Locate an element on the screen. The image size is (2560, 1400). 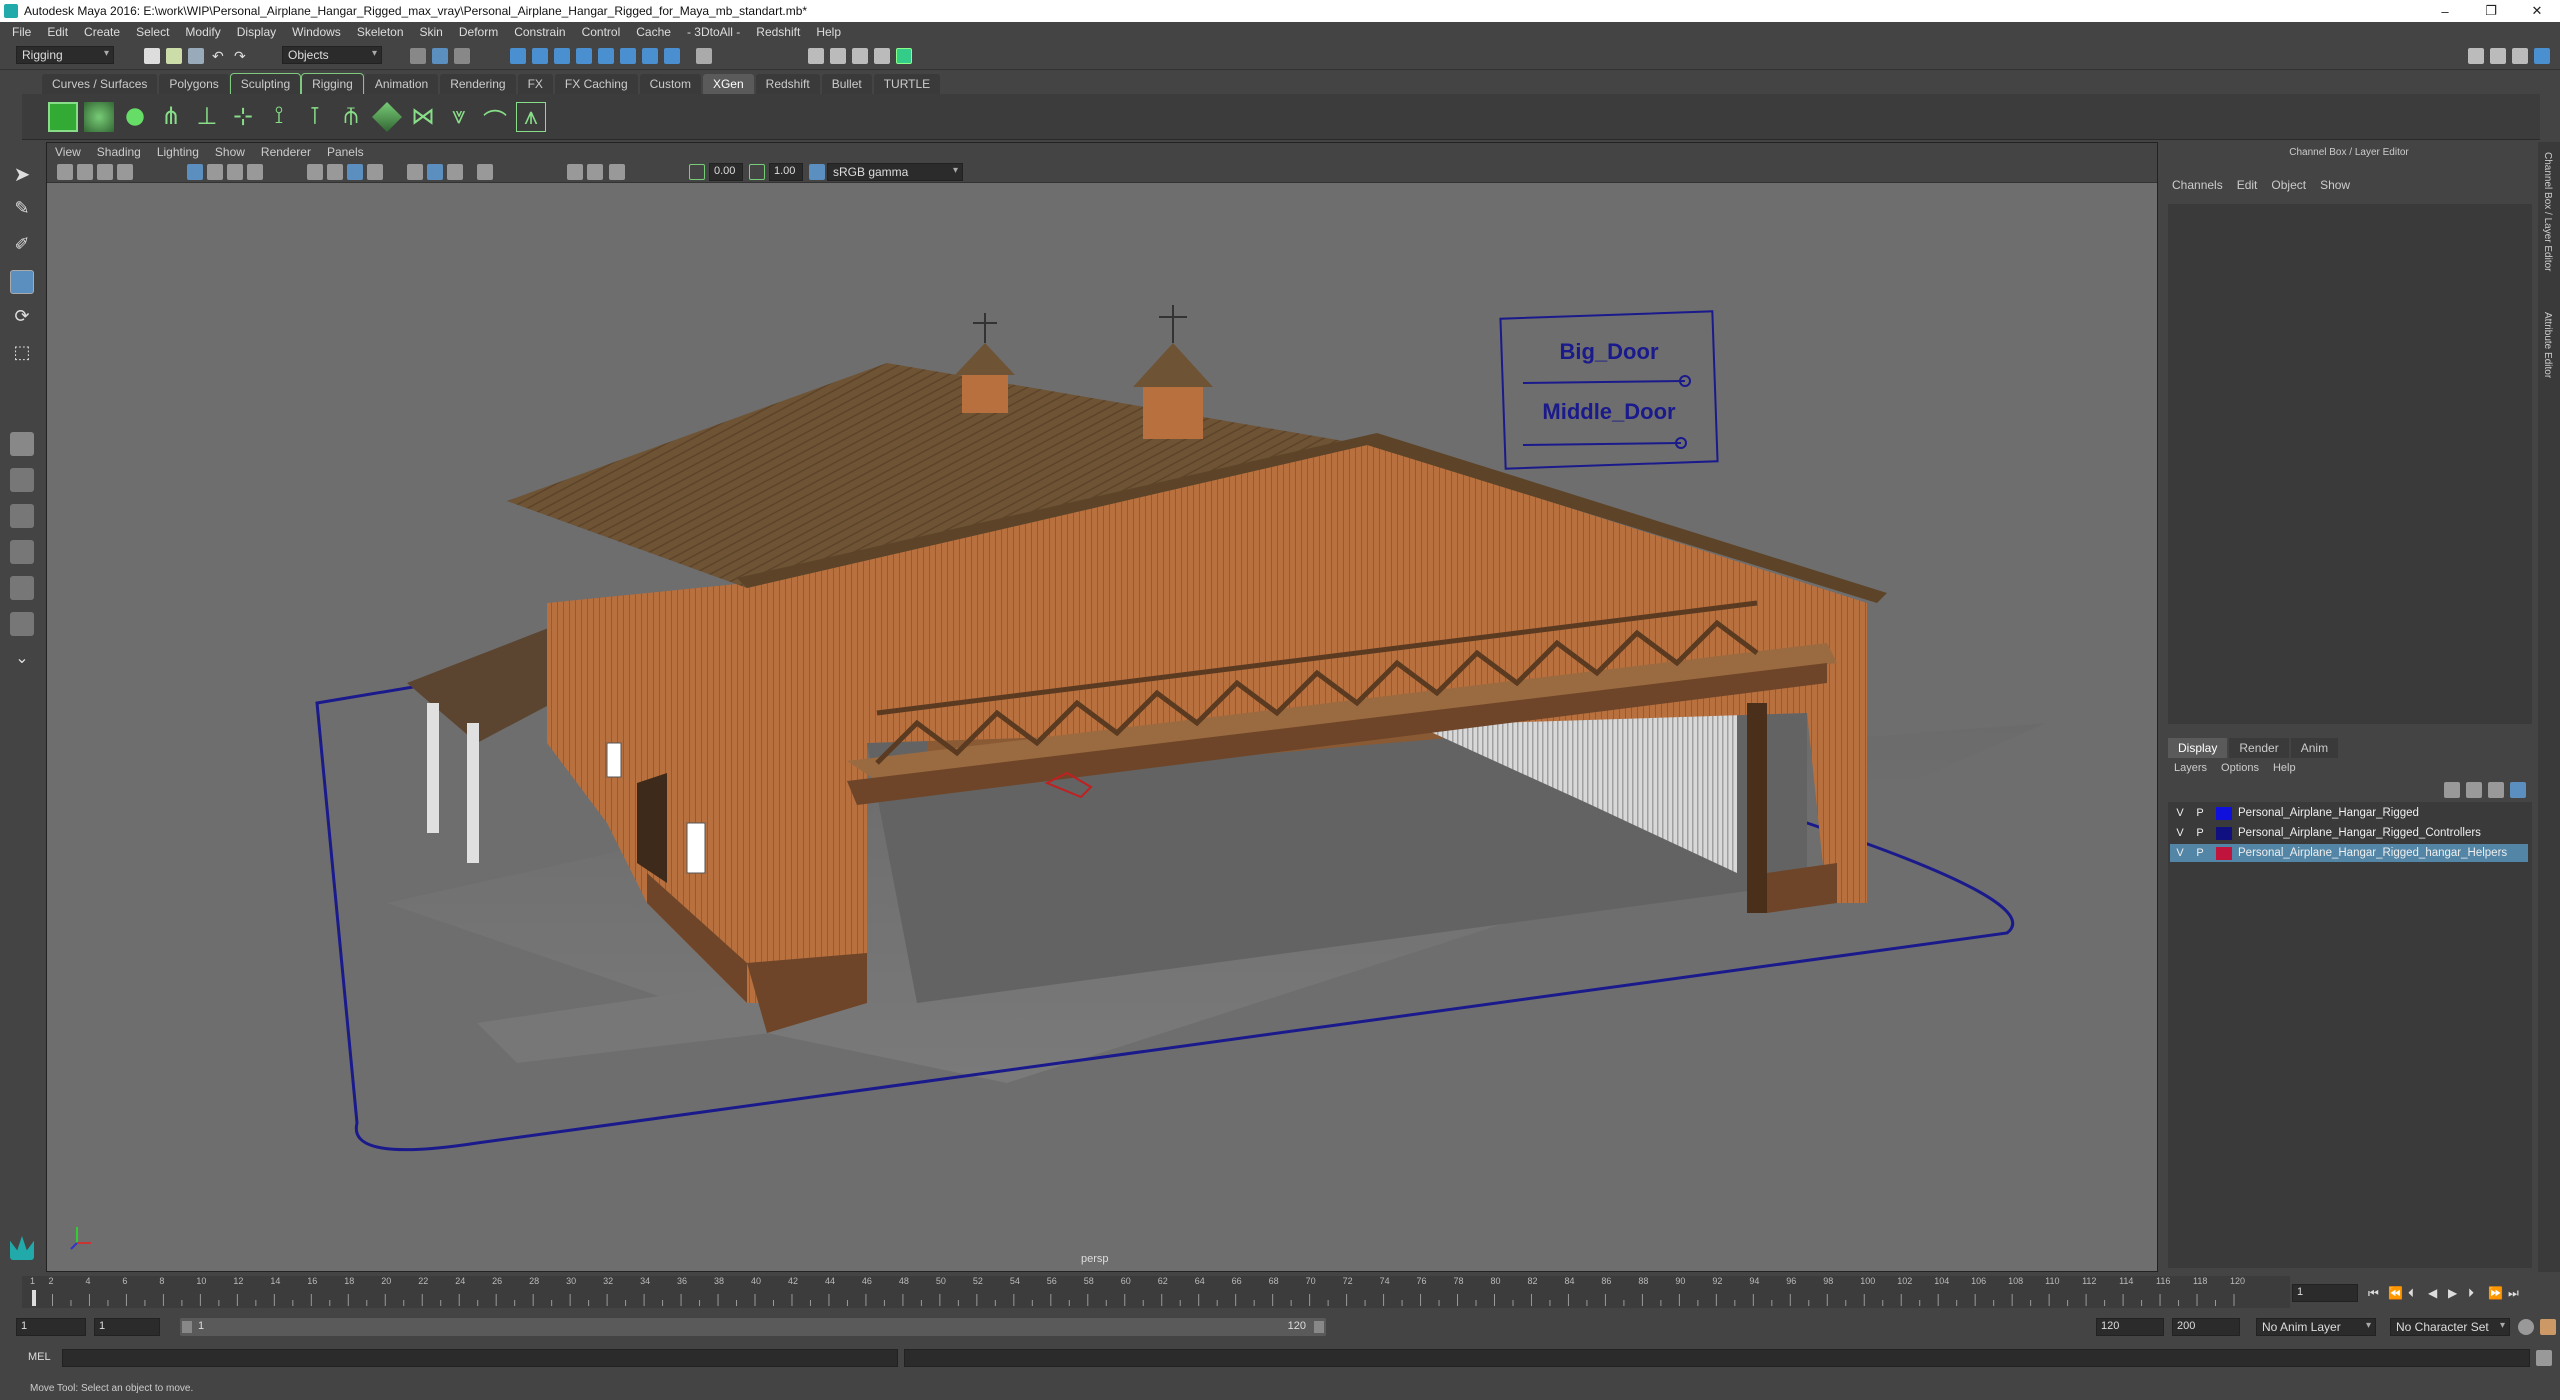
step-forward-key-icon: ⏩ is located at coordinates (2496, 1294).